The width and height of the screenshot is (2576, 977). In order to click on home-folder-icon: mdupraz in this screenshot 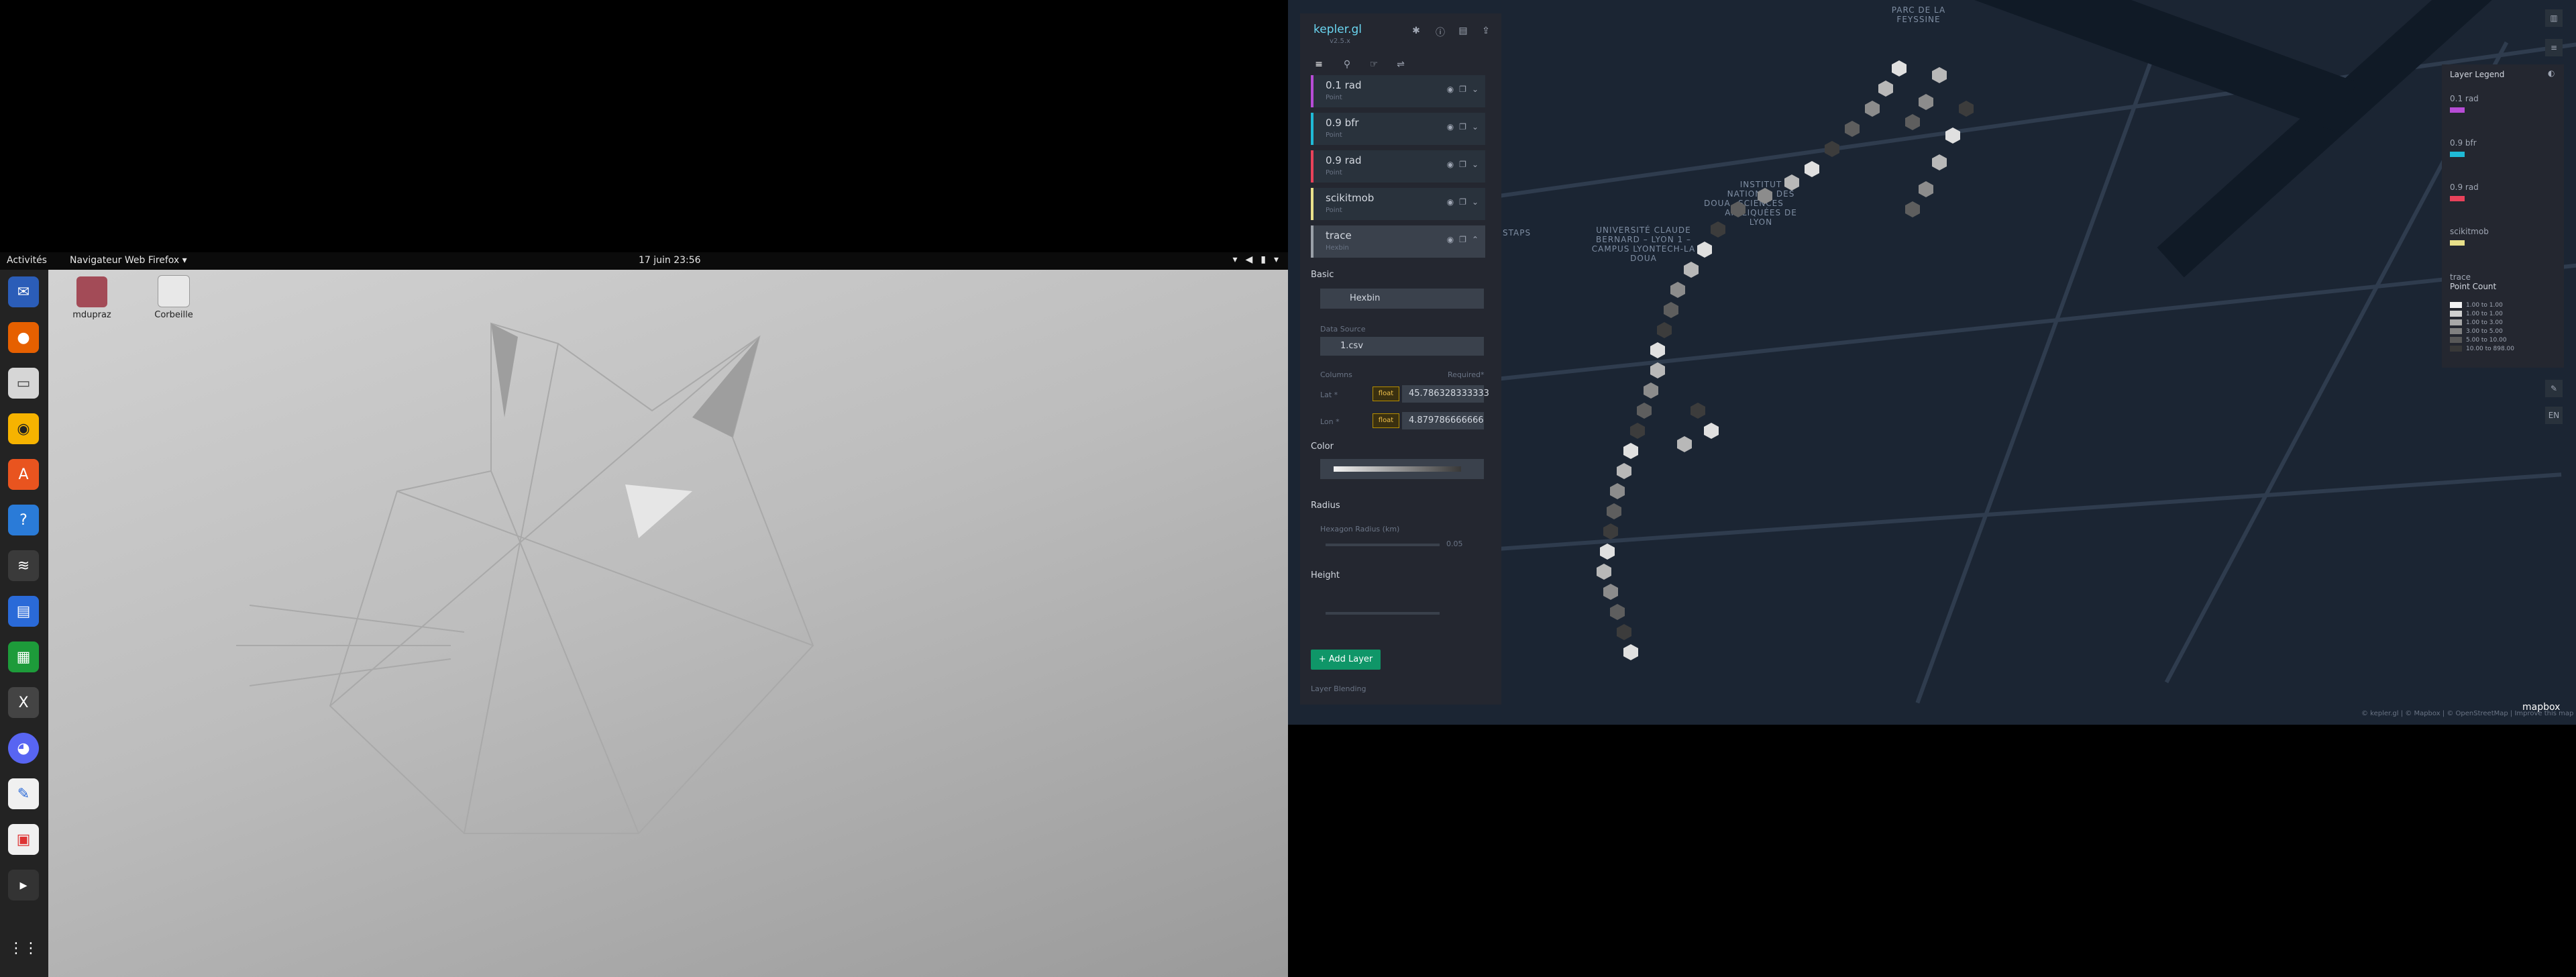, I will do `click(92, 298)`.